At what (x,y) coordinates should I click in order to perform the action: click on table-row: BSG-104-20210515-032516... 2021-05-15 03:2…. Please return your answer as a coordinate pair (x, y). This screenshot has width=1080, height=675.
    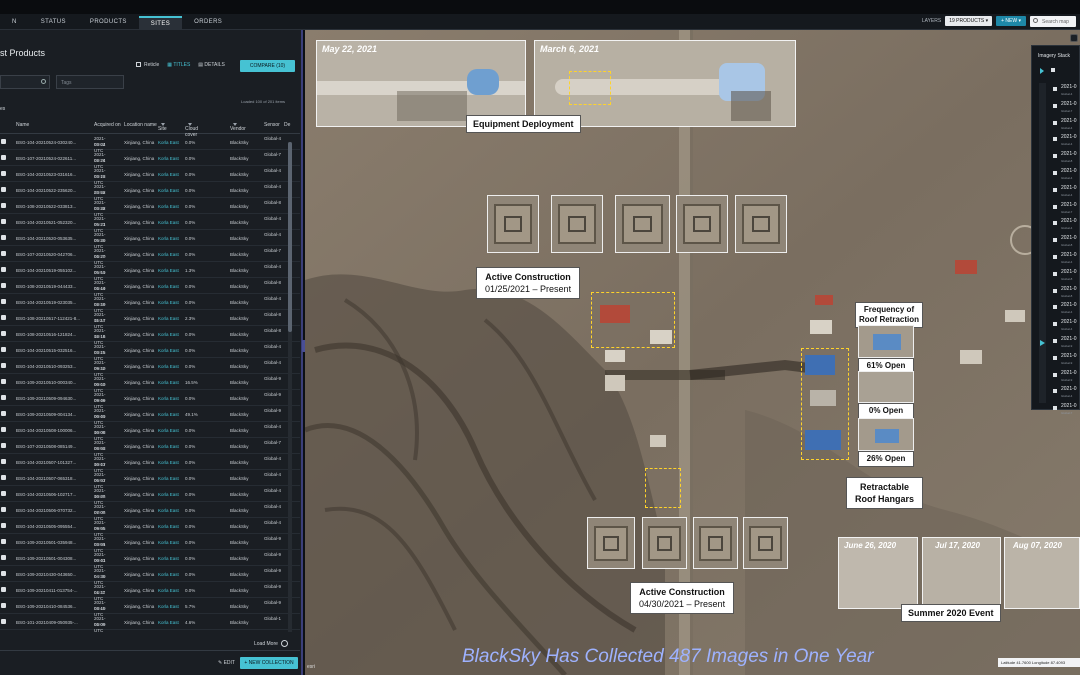
    Looking at the image, I should click on (150, 351).